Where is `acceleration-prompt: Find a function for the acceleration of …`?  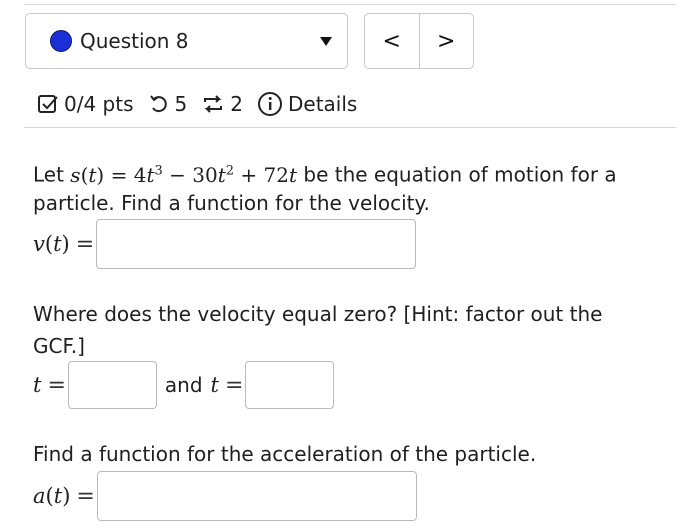 acceleration-prompt: Find a function for the acceleration of … is located at coordinates (285, 454).